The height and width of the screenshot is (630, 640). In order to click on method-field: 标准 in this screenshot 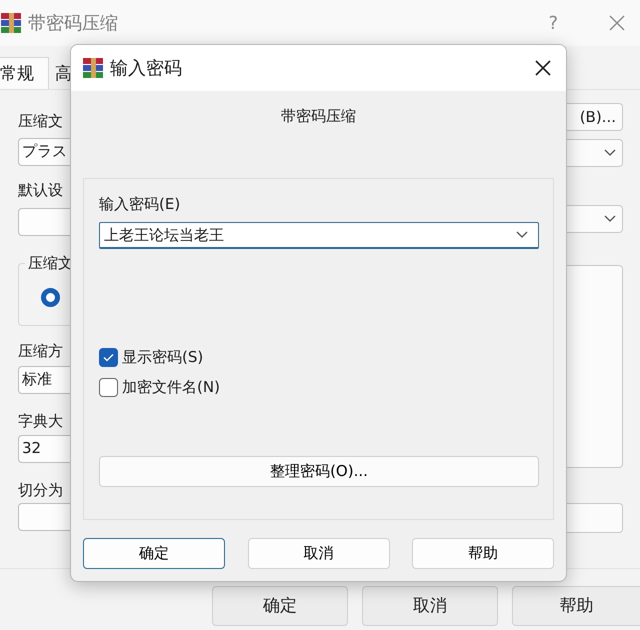, I will do `click(44, 380)`.